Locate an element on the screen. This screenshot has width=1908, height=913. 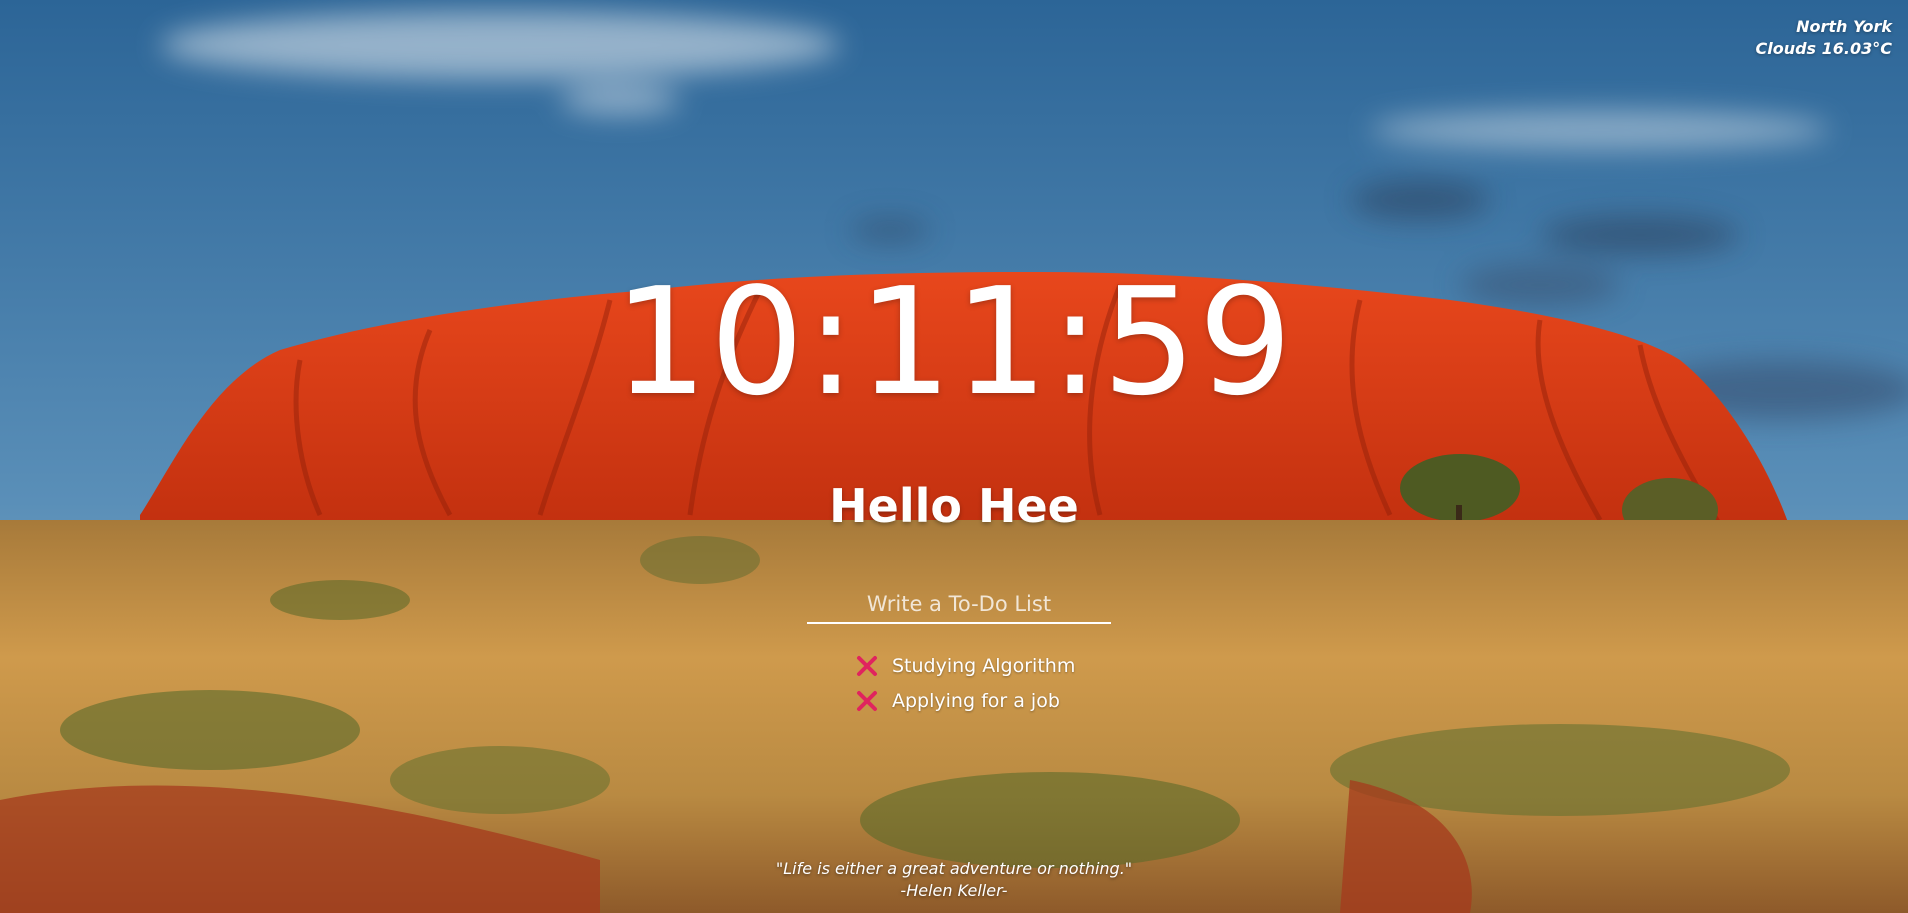
todo-list: Studying Algorithm Applying for a job is located at coordinates (964, 683).